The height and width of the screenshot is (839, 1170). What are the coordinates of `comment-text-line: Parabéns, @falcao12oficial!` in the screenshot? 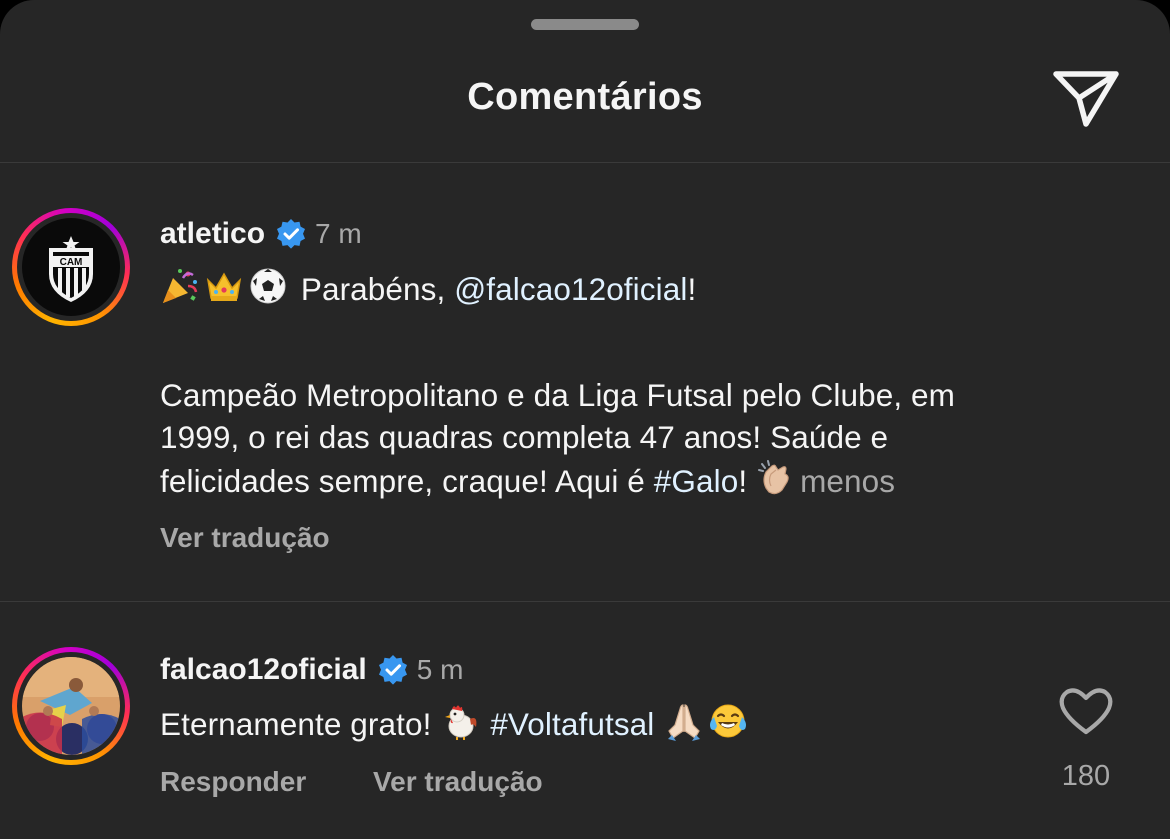 It's located at (428, 288).